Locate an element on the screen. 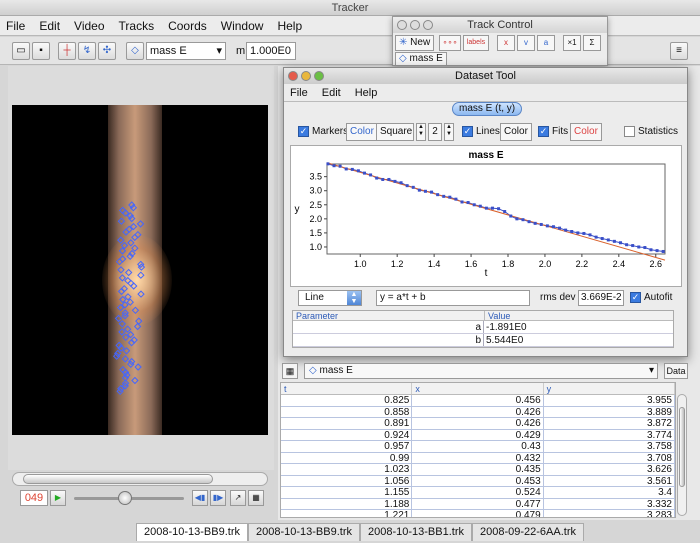 The width and height of the screenshot is (700, 543). table-cell: 0.891 is located at coordinates (347, 423).